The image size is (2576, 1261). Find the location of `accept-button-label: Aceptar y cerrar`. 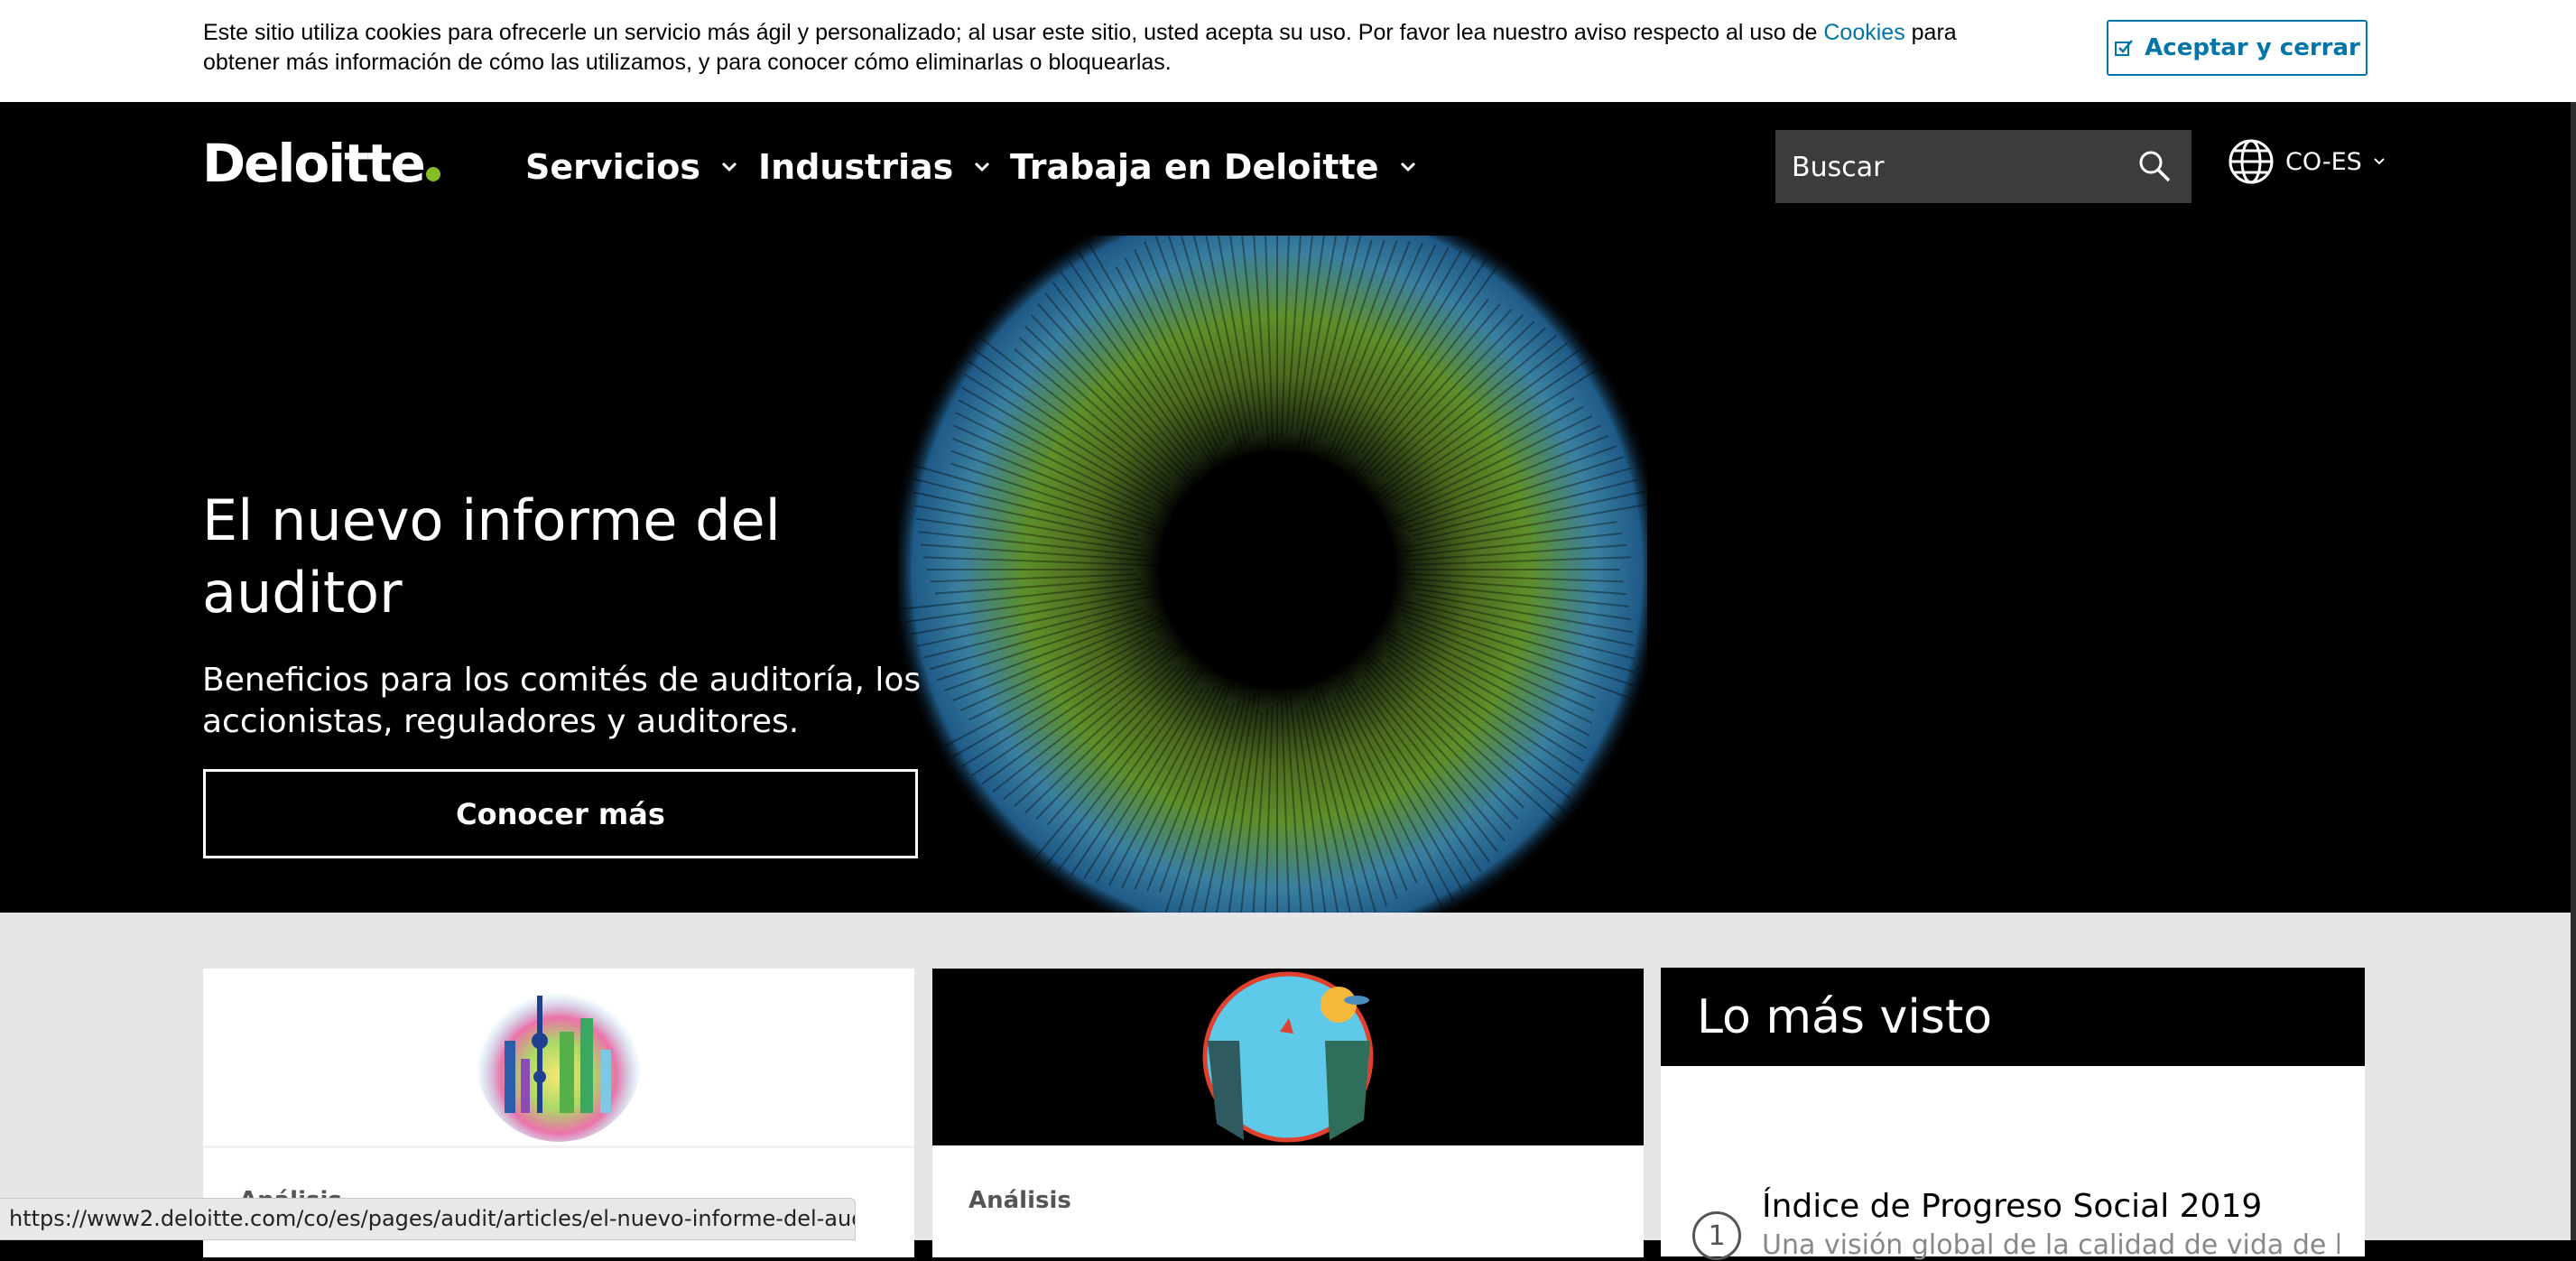

accept-button-label: Aceptar y cerrar is located at coordinates (2252, 47).